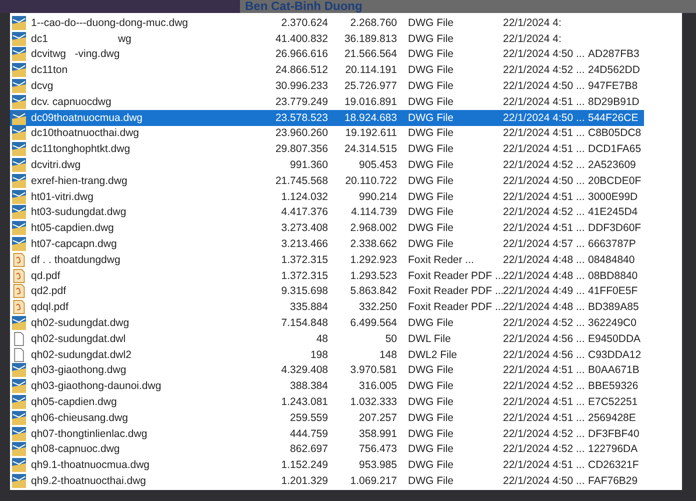  Describe the element at coordinates (85, 133) in the screenshot. I see `file-name: dc10thoatnuocthai.dwg` at that location.